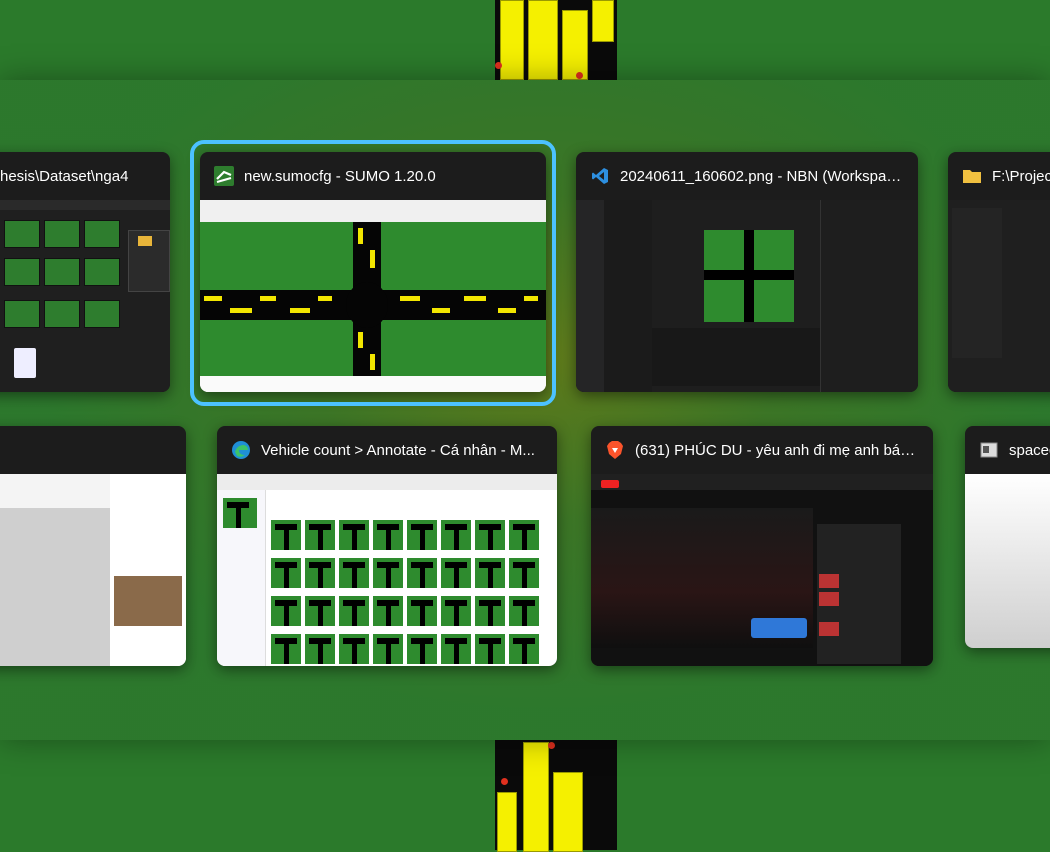  I want to click on window-thumbnail-chat, so click(93, 546).